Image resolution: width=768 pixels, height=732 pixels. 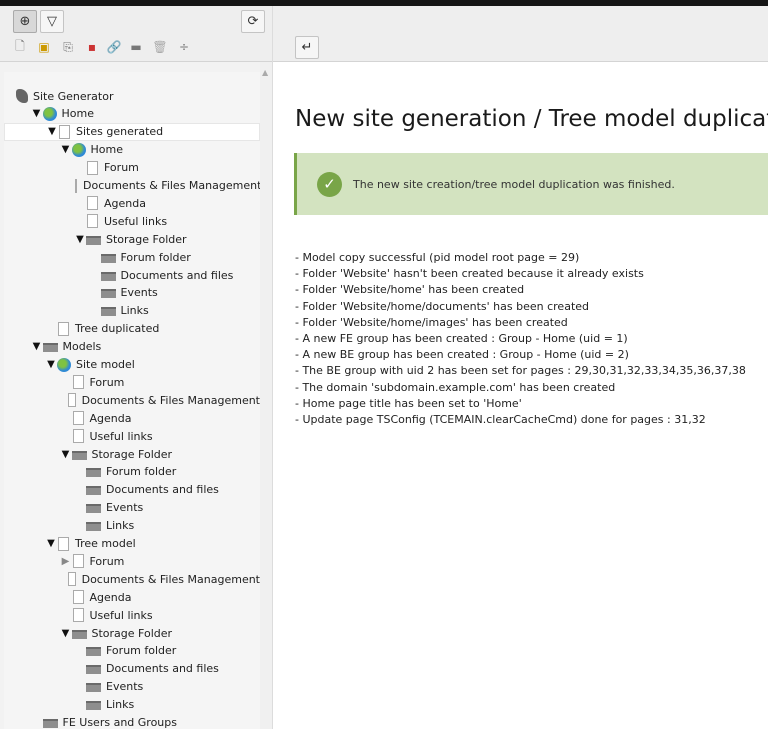 I want to click on log-line: - Folder 'Website/home' has been created, so click(x=410, y=290).